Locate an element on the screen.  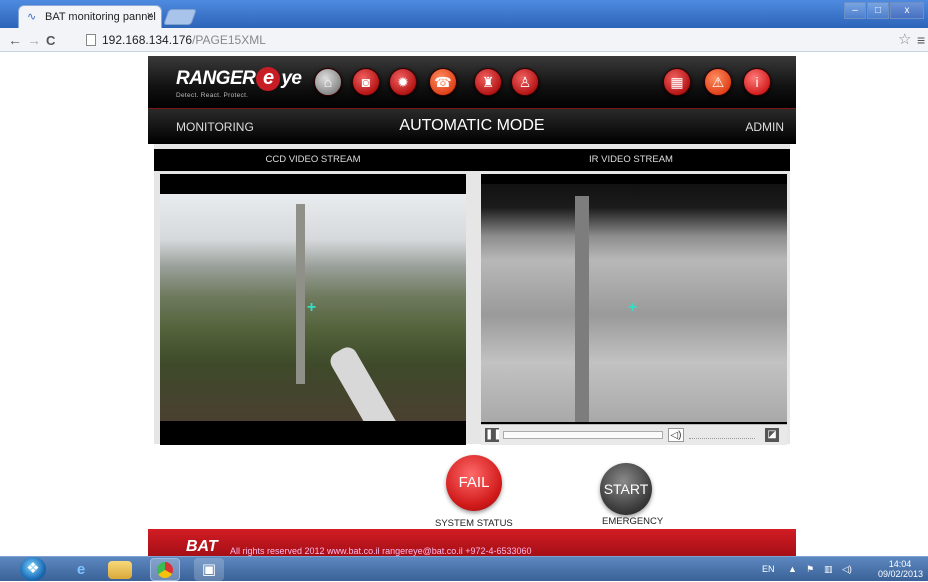
app-subheader: MONITORING AUTOMATIC MODE ADMIN is located at coordinates (472, 126).